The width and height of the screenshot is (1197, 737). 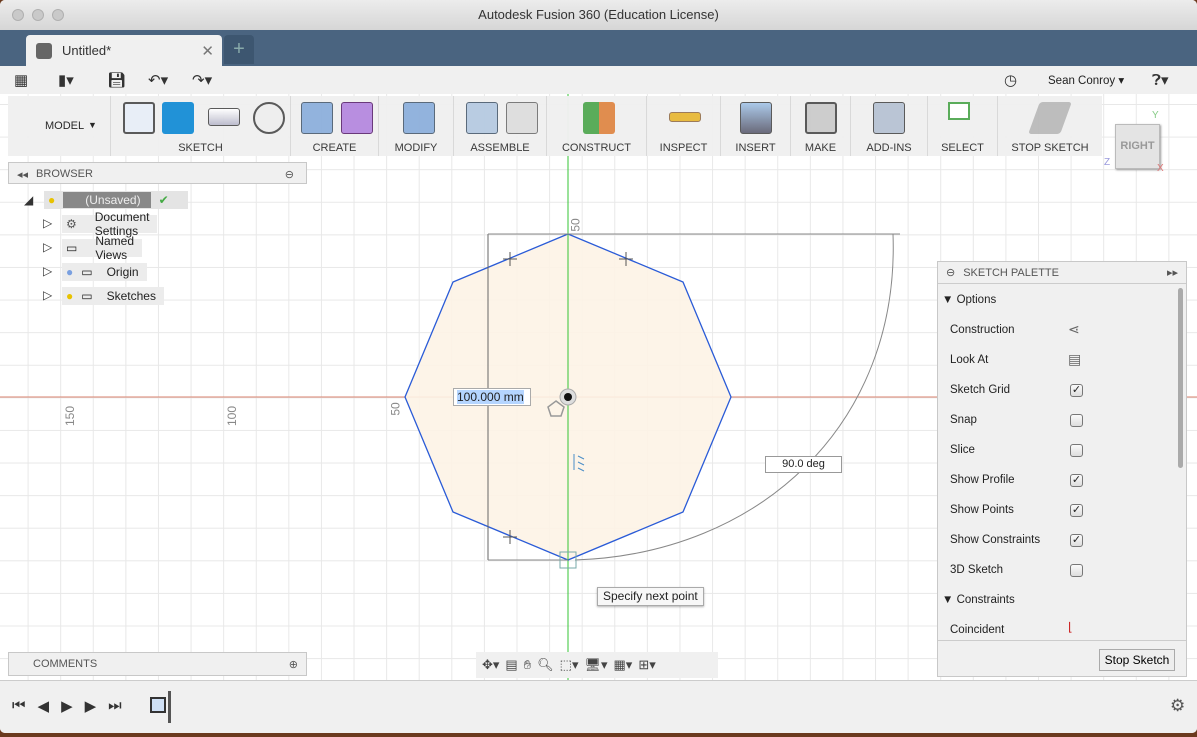 I want to click on file-menu-icon: ▮▾, so click(x=66, y=80).